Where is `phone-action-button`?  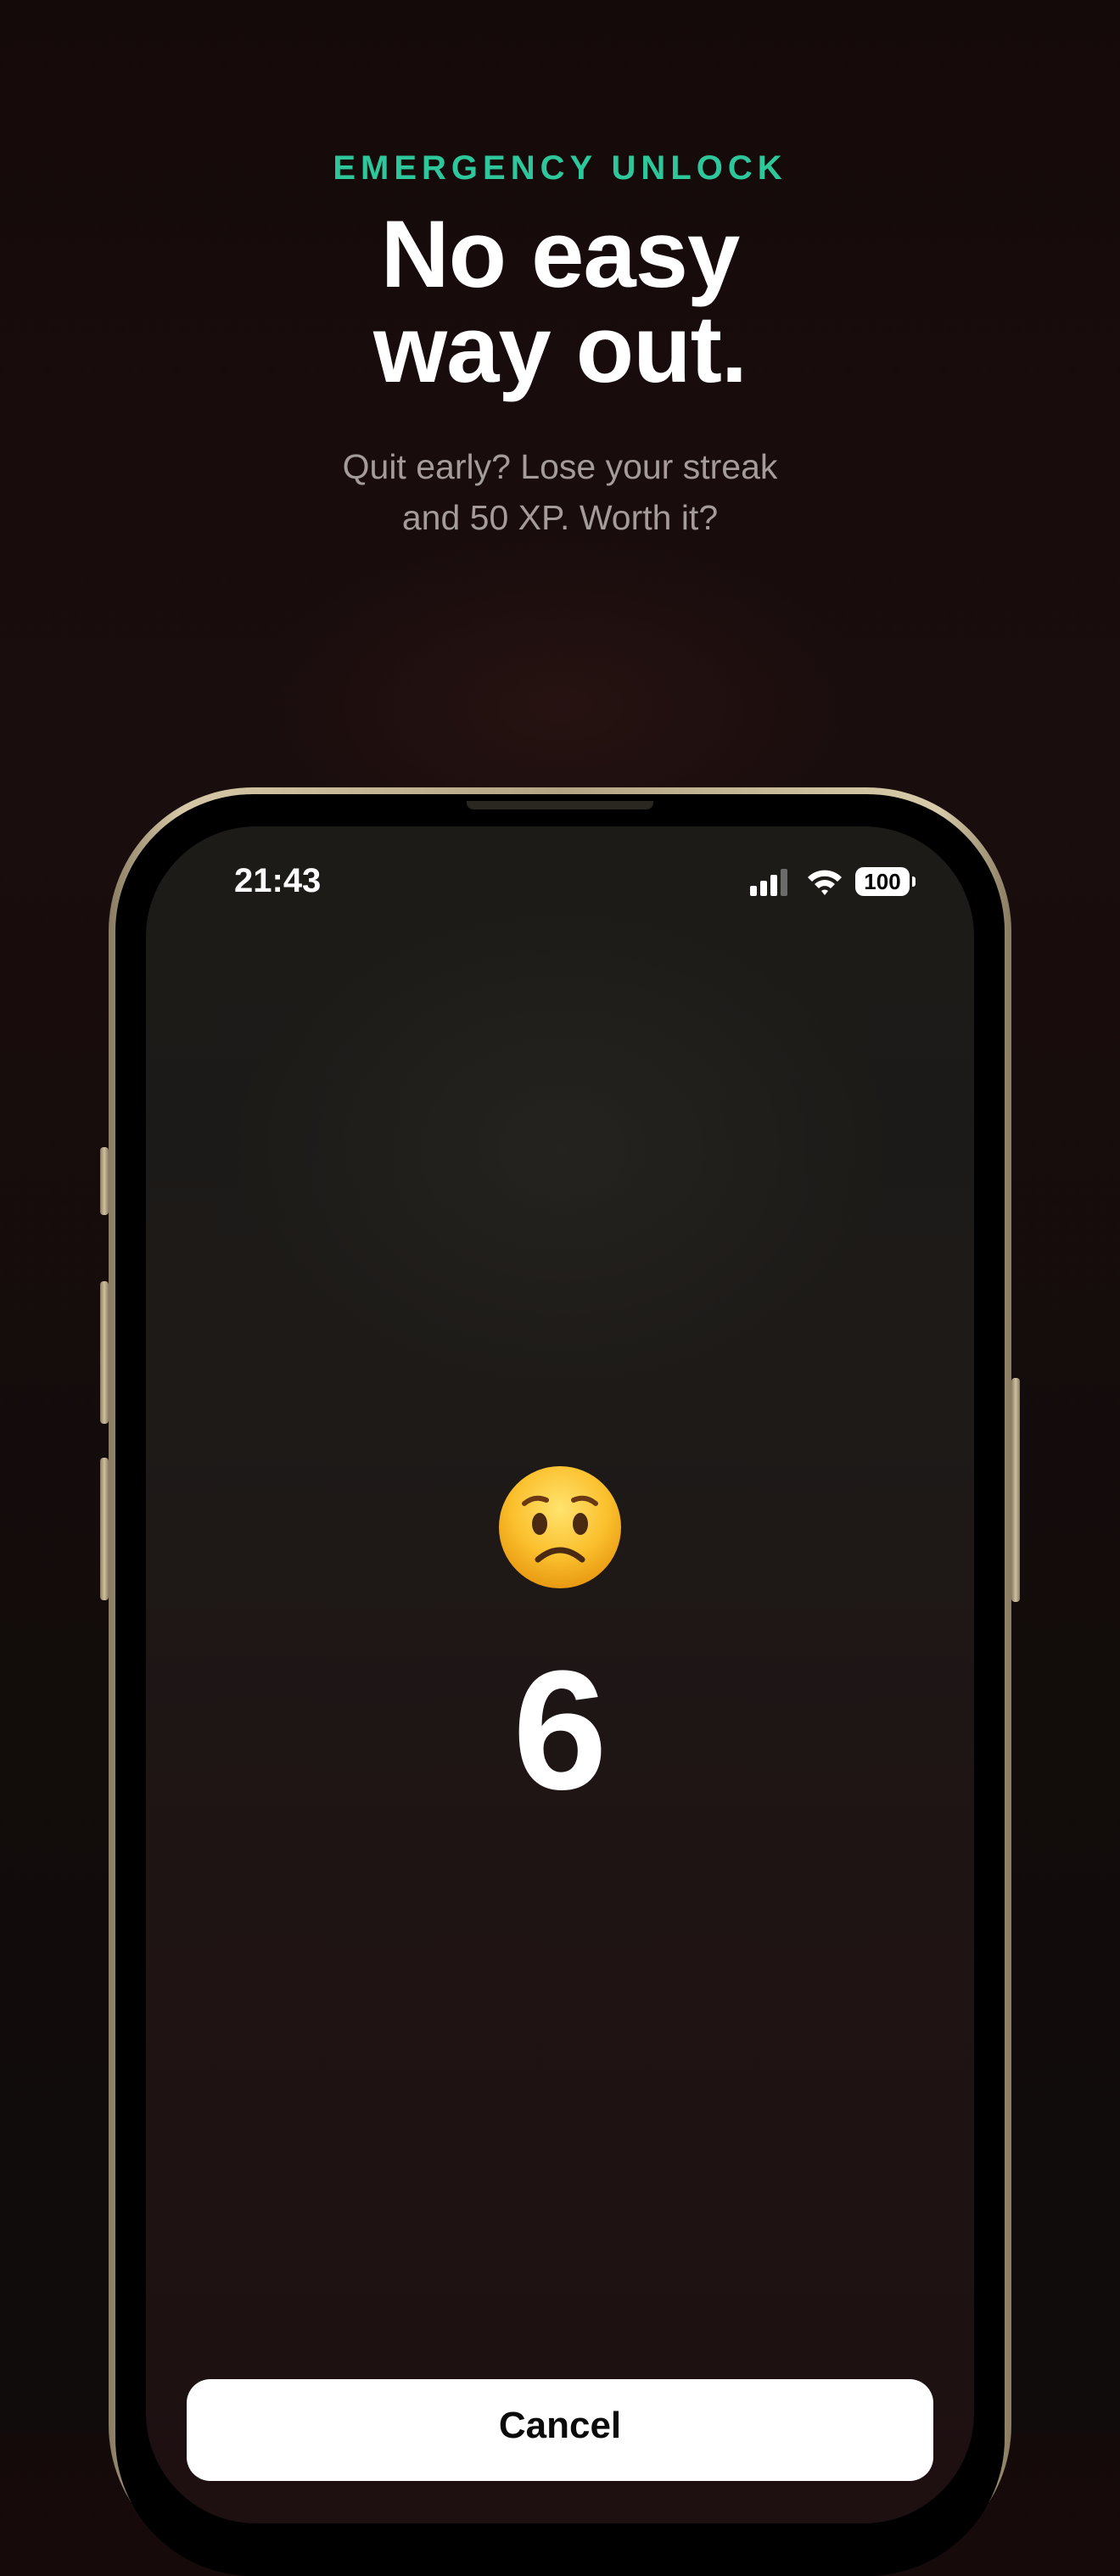
phone-action-button is located at coordinates (105, 1181).